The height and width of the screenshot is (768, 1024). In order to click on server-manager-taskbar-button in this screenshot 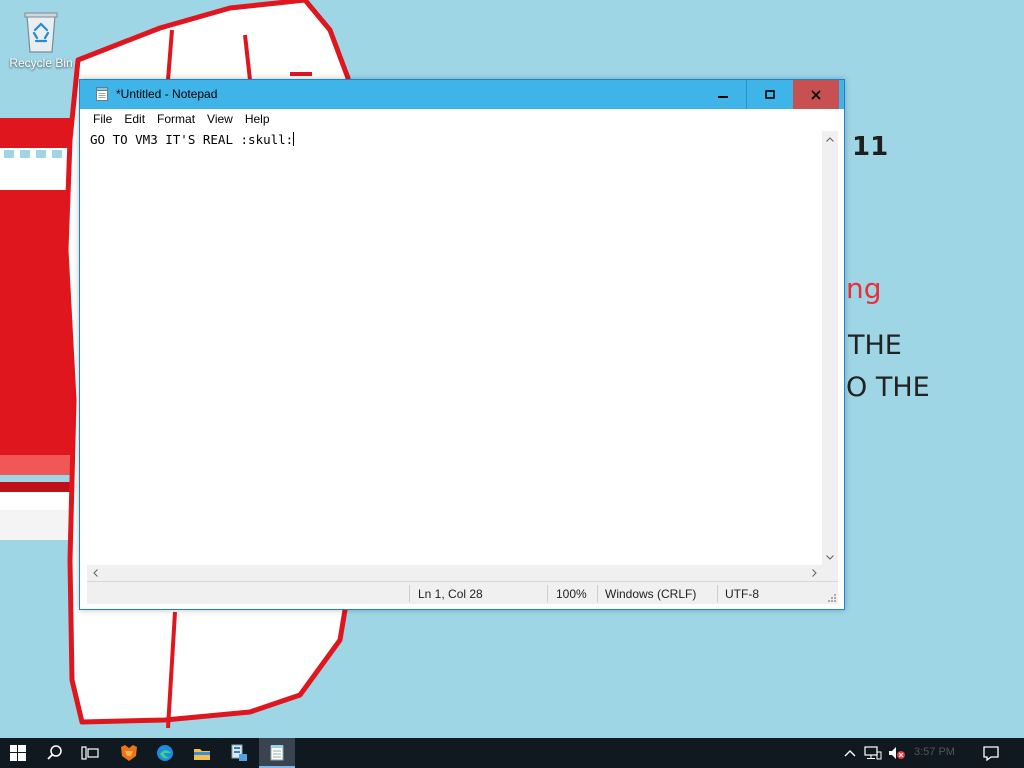, I will do `click(239, 753)`.